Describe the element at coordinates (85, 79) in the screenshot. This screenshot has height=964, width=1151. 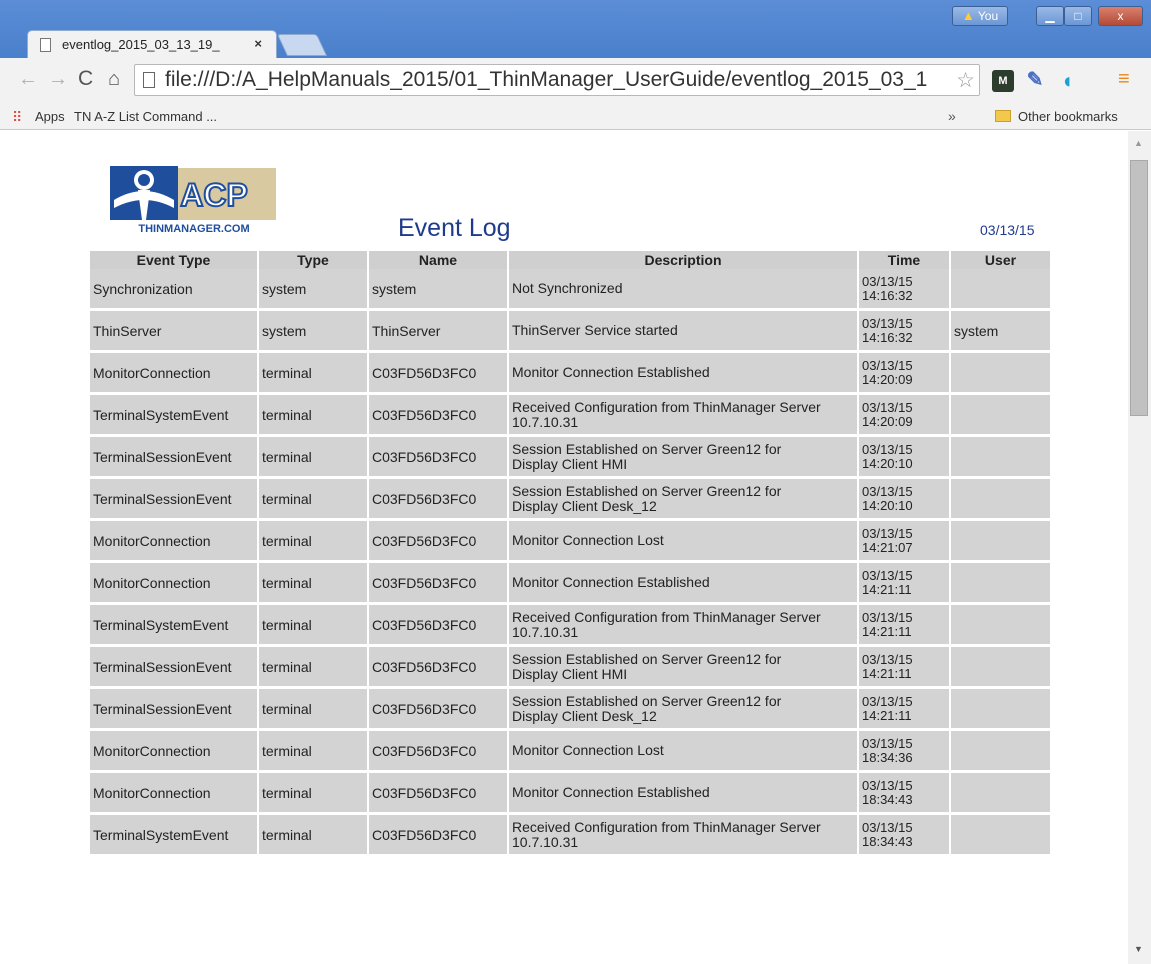
I see `reload-icon: C` at that location.